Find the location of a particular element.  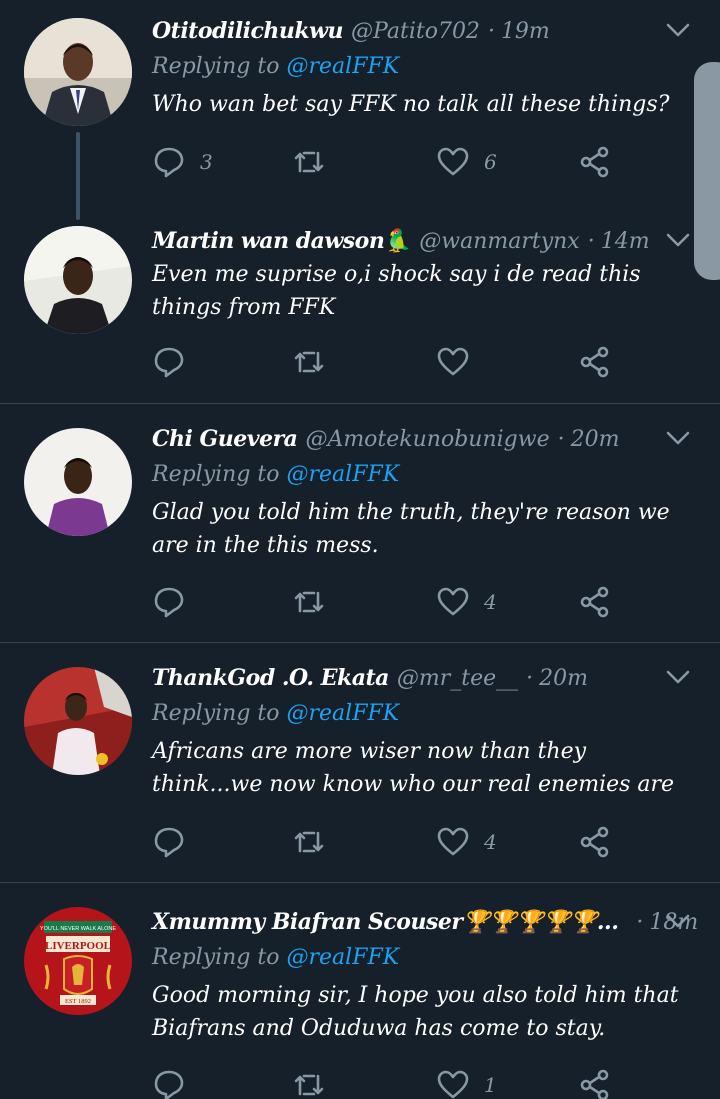

like-count: 6 is located at coordinates (490, 162).